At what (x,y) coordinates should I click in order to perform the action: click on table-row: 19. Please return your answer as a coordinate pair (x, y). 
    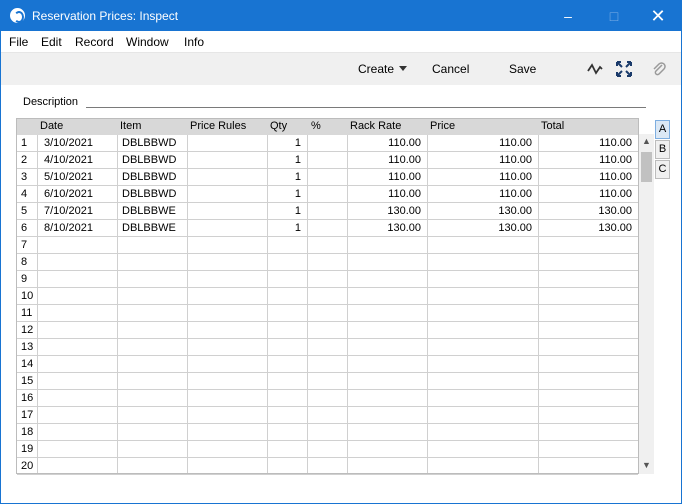
    Looking at the image, I should click on (327, 449).